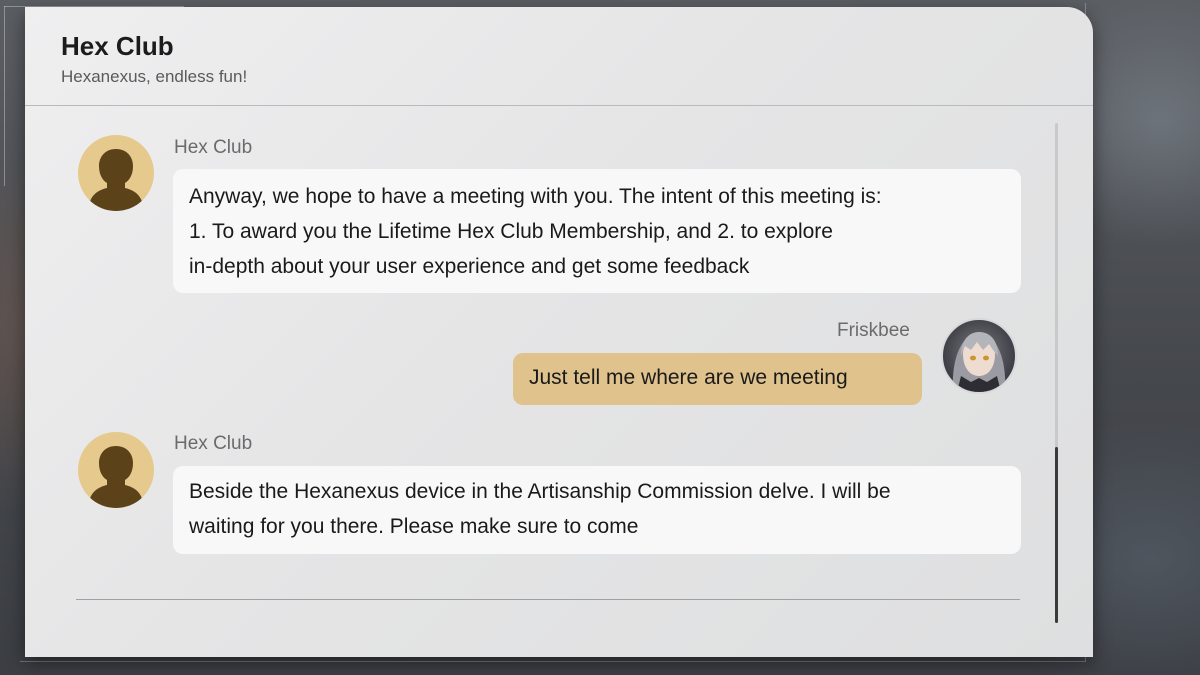 The image size is (1200, 675). What do you see at coordinates (979, 356) in the screenshot?
I see `character-portrait-avatar-icon` at bounding box center [979, 356].